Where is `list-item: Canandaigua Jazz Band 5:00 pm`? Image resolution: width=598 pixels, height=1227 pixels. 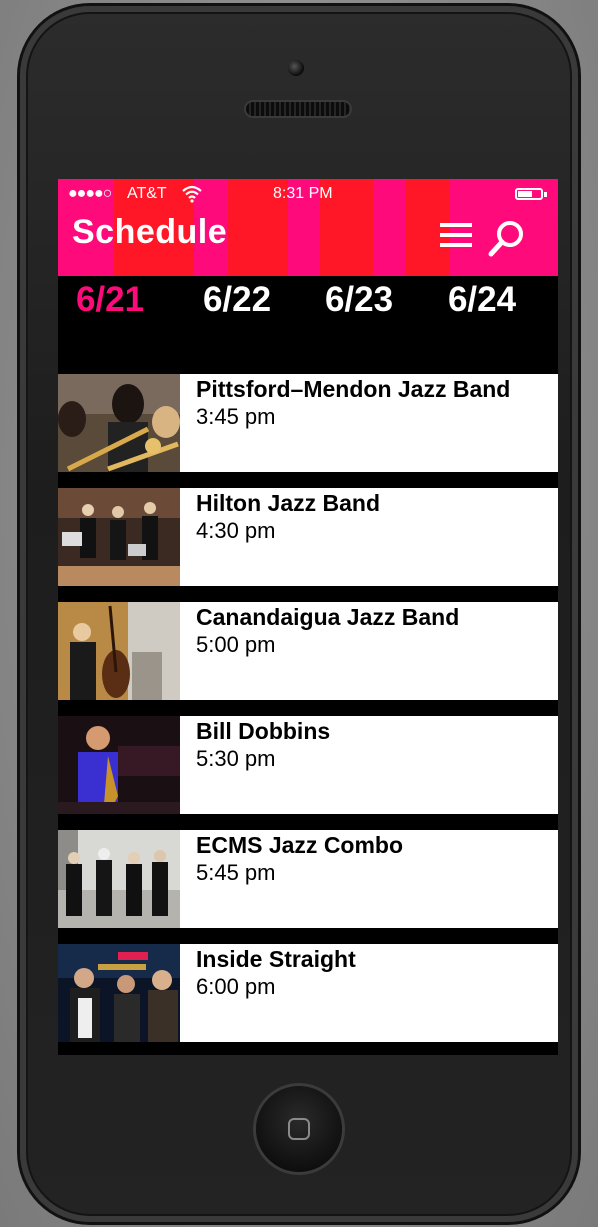
list-item: Canandaigua Jazz Band 5:00 pm is located at coordinates (308, 651).